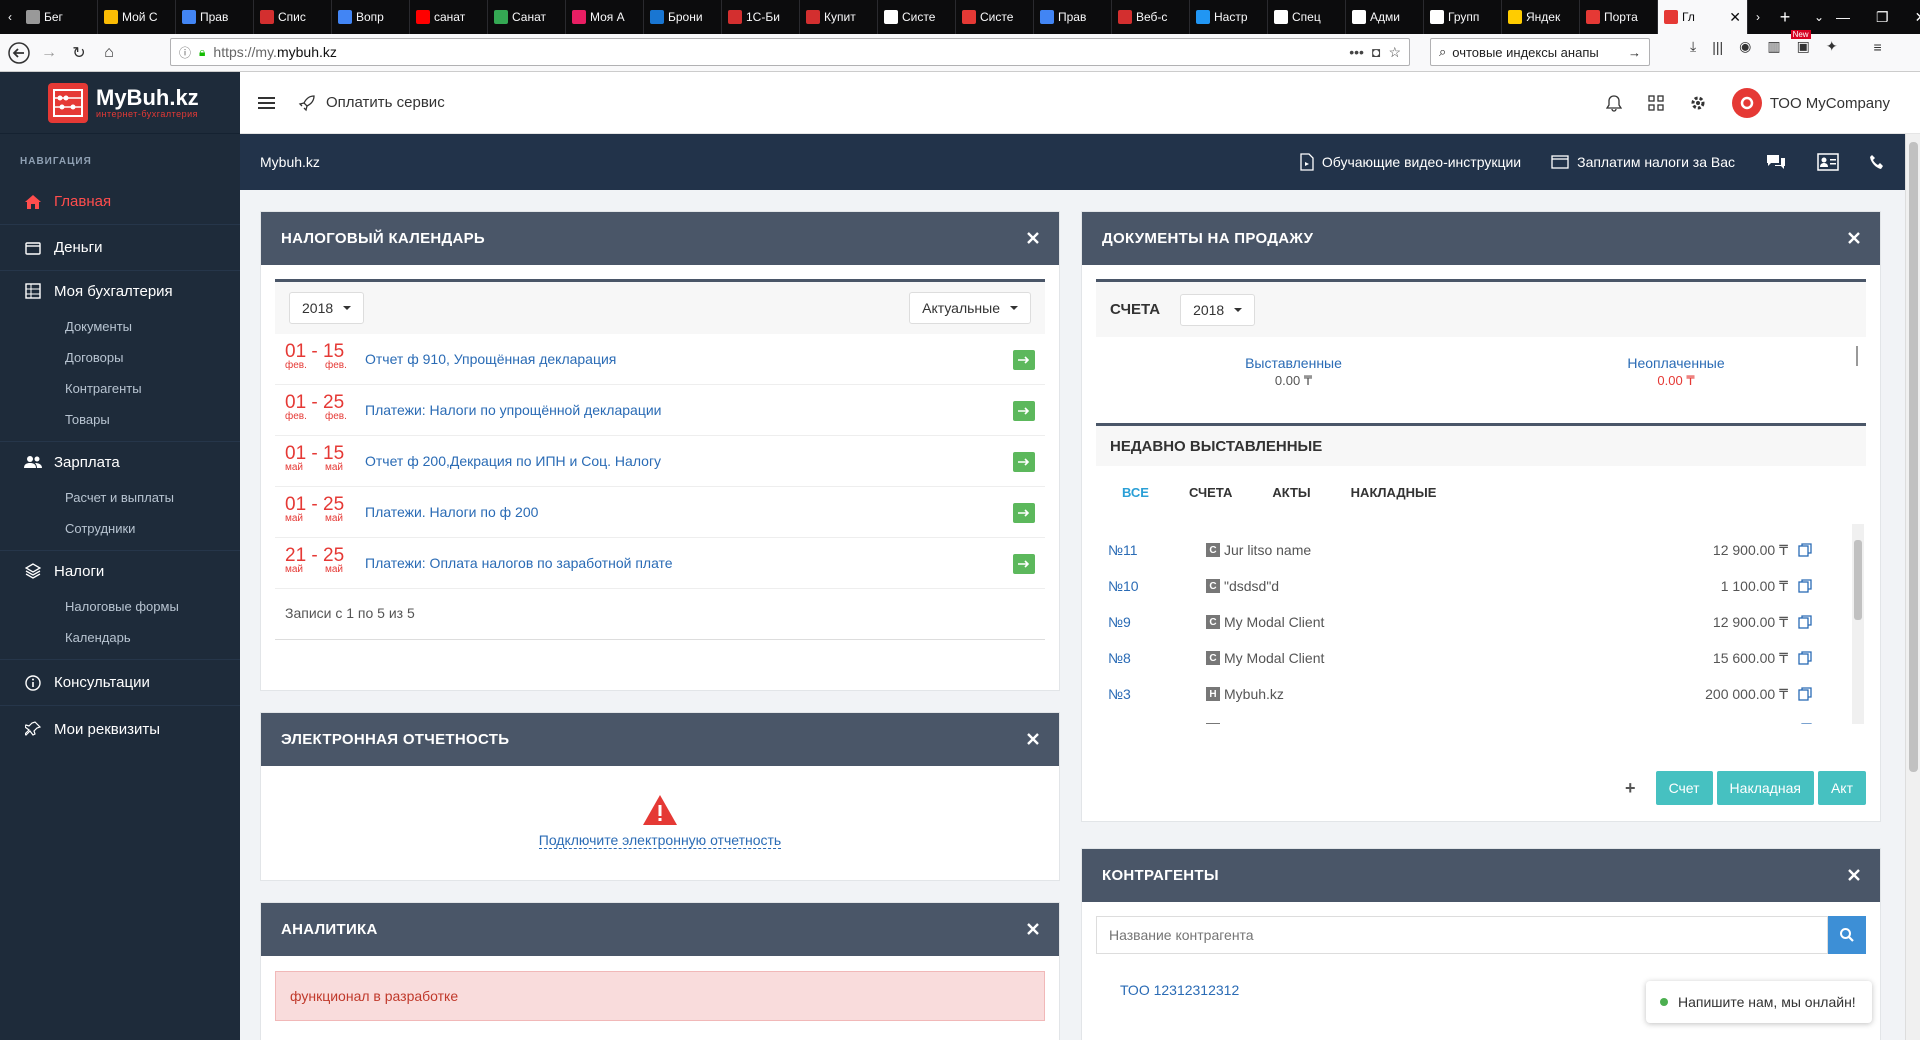  I want to click on sidebar-sub-calendar: Календарь, so click(120, 637).